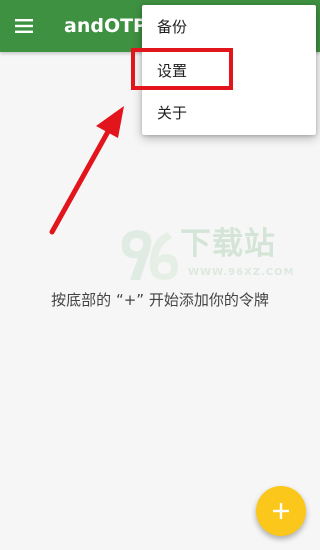  I want to click on empty-state-message: 按底部的 “+” 开始添加你的令牌, so click(160, 300).